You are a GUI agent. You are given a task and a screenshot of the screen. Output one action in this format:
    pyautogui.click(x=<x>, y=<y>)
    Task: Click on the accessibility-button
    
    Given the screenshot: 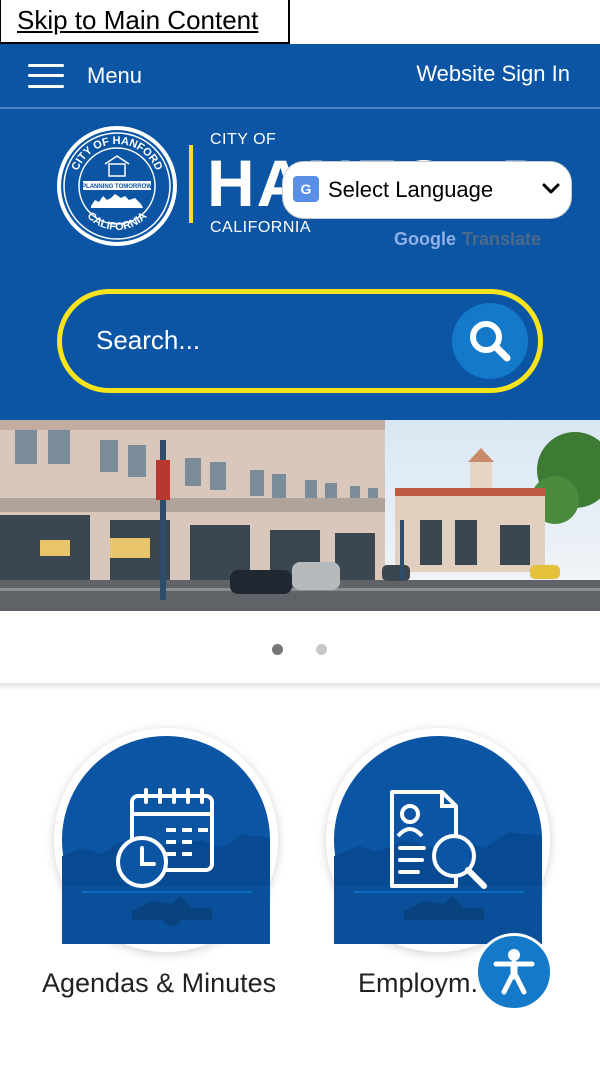 What is the action you would take?
    pyautogui.click(x=514, y=972)
    